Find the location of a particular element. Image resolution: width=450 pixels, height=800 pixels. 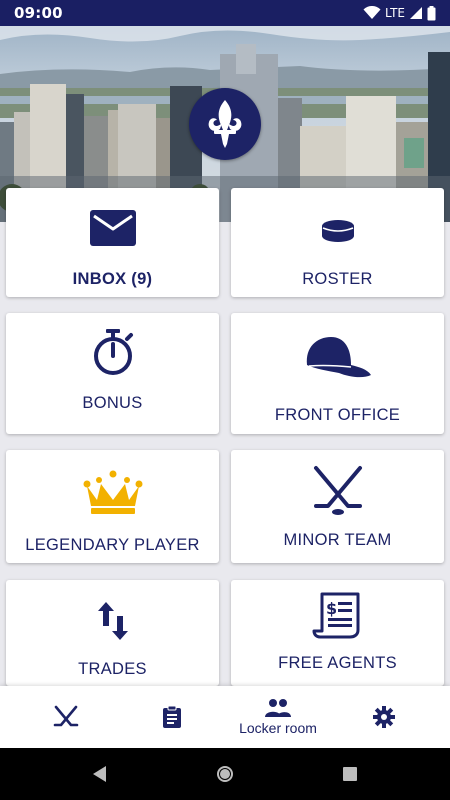

gear-icon is located at coordinates (384, 717).